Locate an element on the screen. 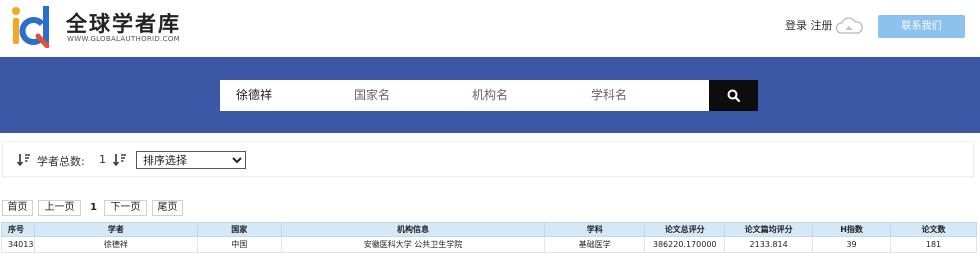  cell-h-index: 39 is located at coordinates (851, 244).